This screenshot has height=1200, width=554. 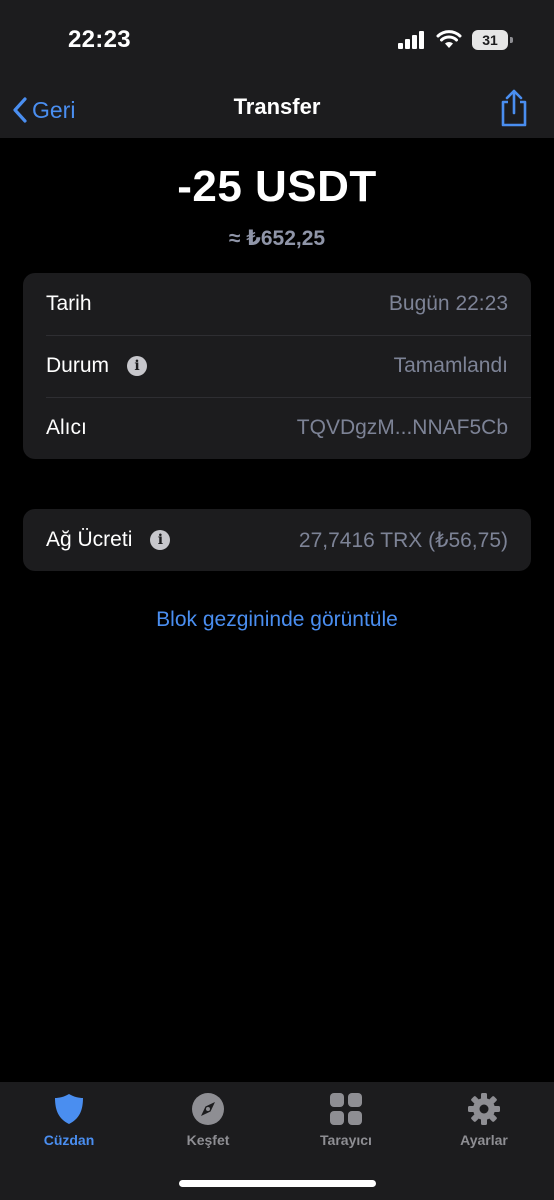 I want to click on compass-icon, so click(x=208, y=1109).